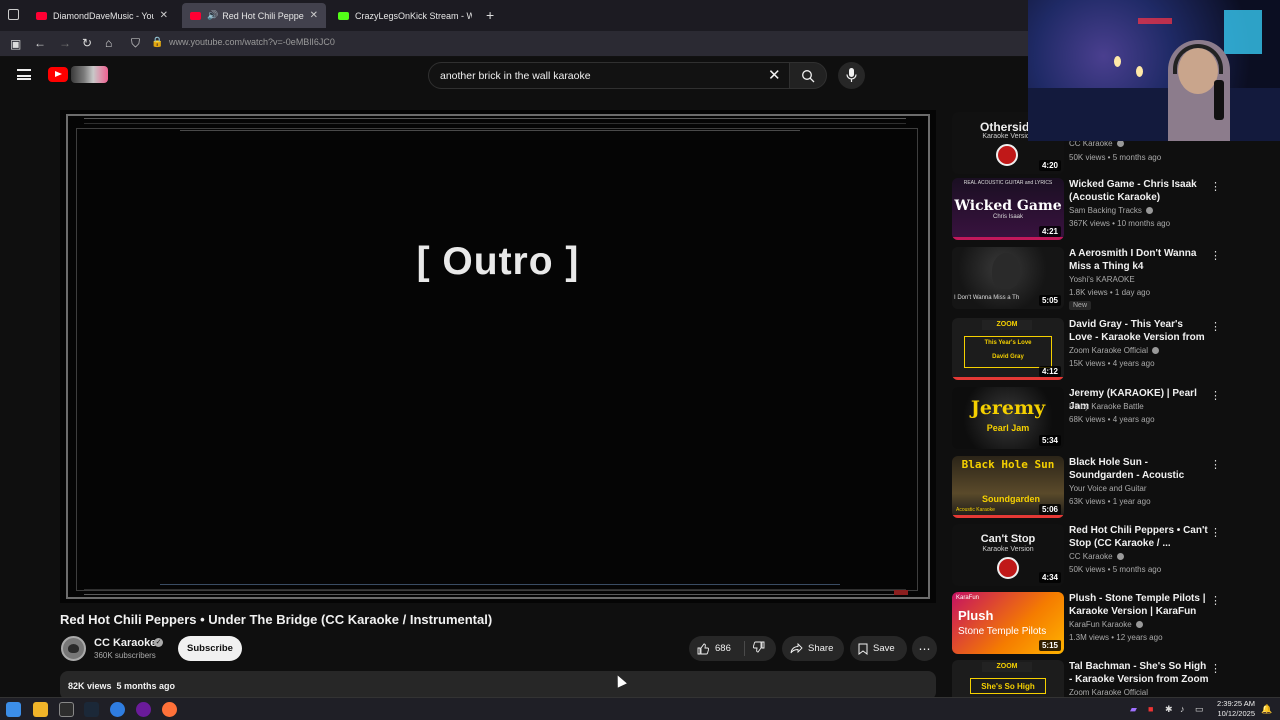 Image resolution: width=1280 pixels, height=720 pixels. Describe the element at coordinates (1112, 363) in the screenshot. I see `video-meta: 15K views • 4 years ago` at that location.